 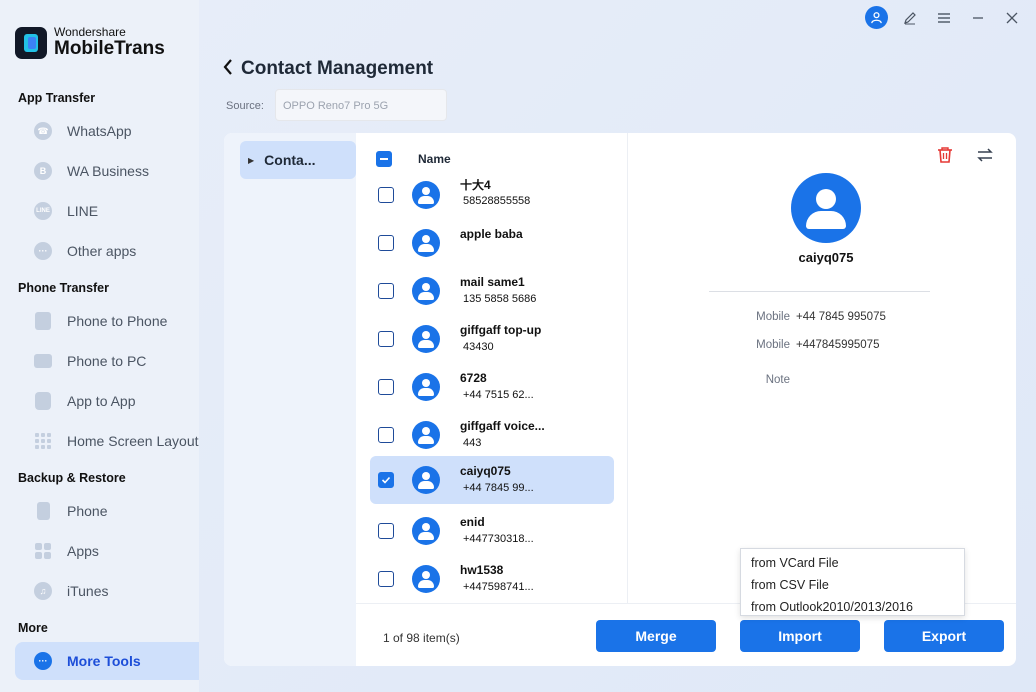 I want to click on merge-button: Merge, so click(x=656, y=636).